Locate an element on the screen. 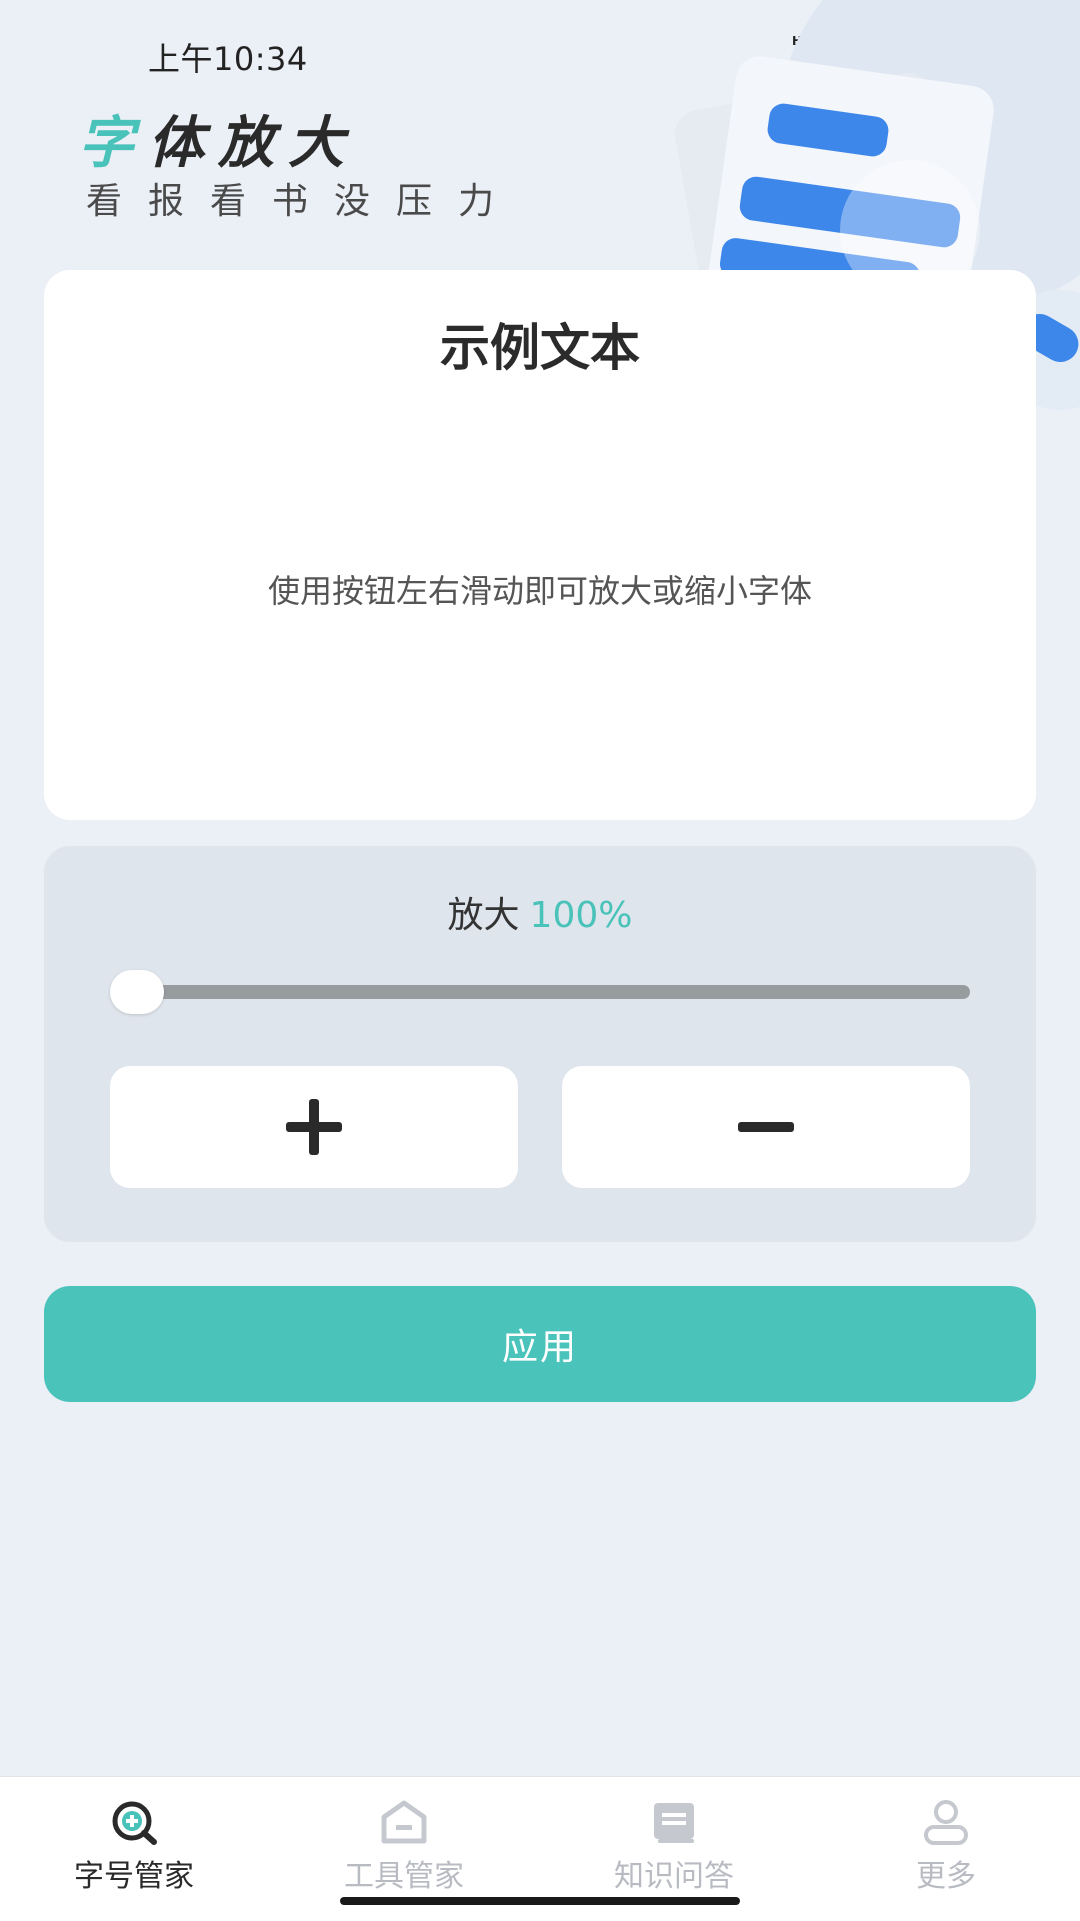  battery-icon: 8 is located at coordinates (969, 56).